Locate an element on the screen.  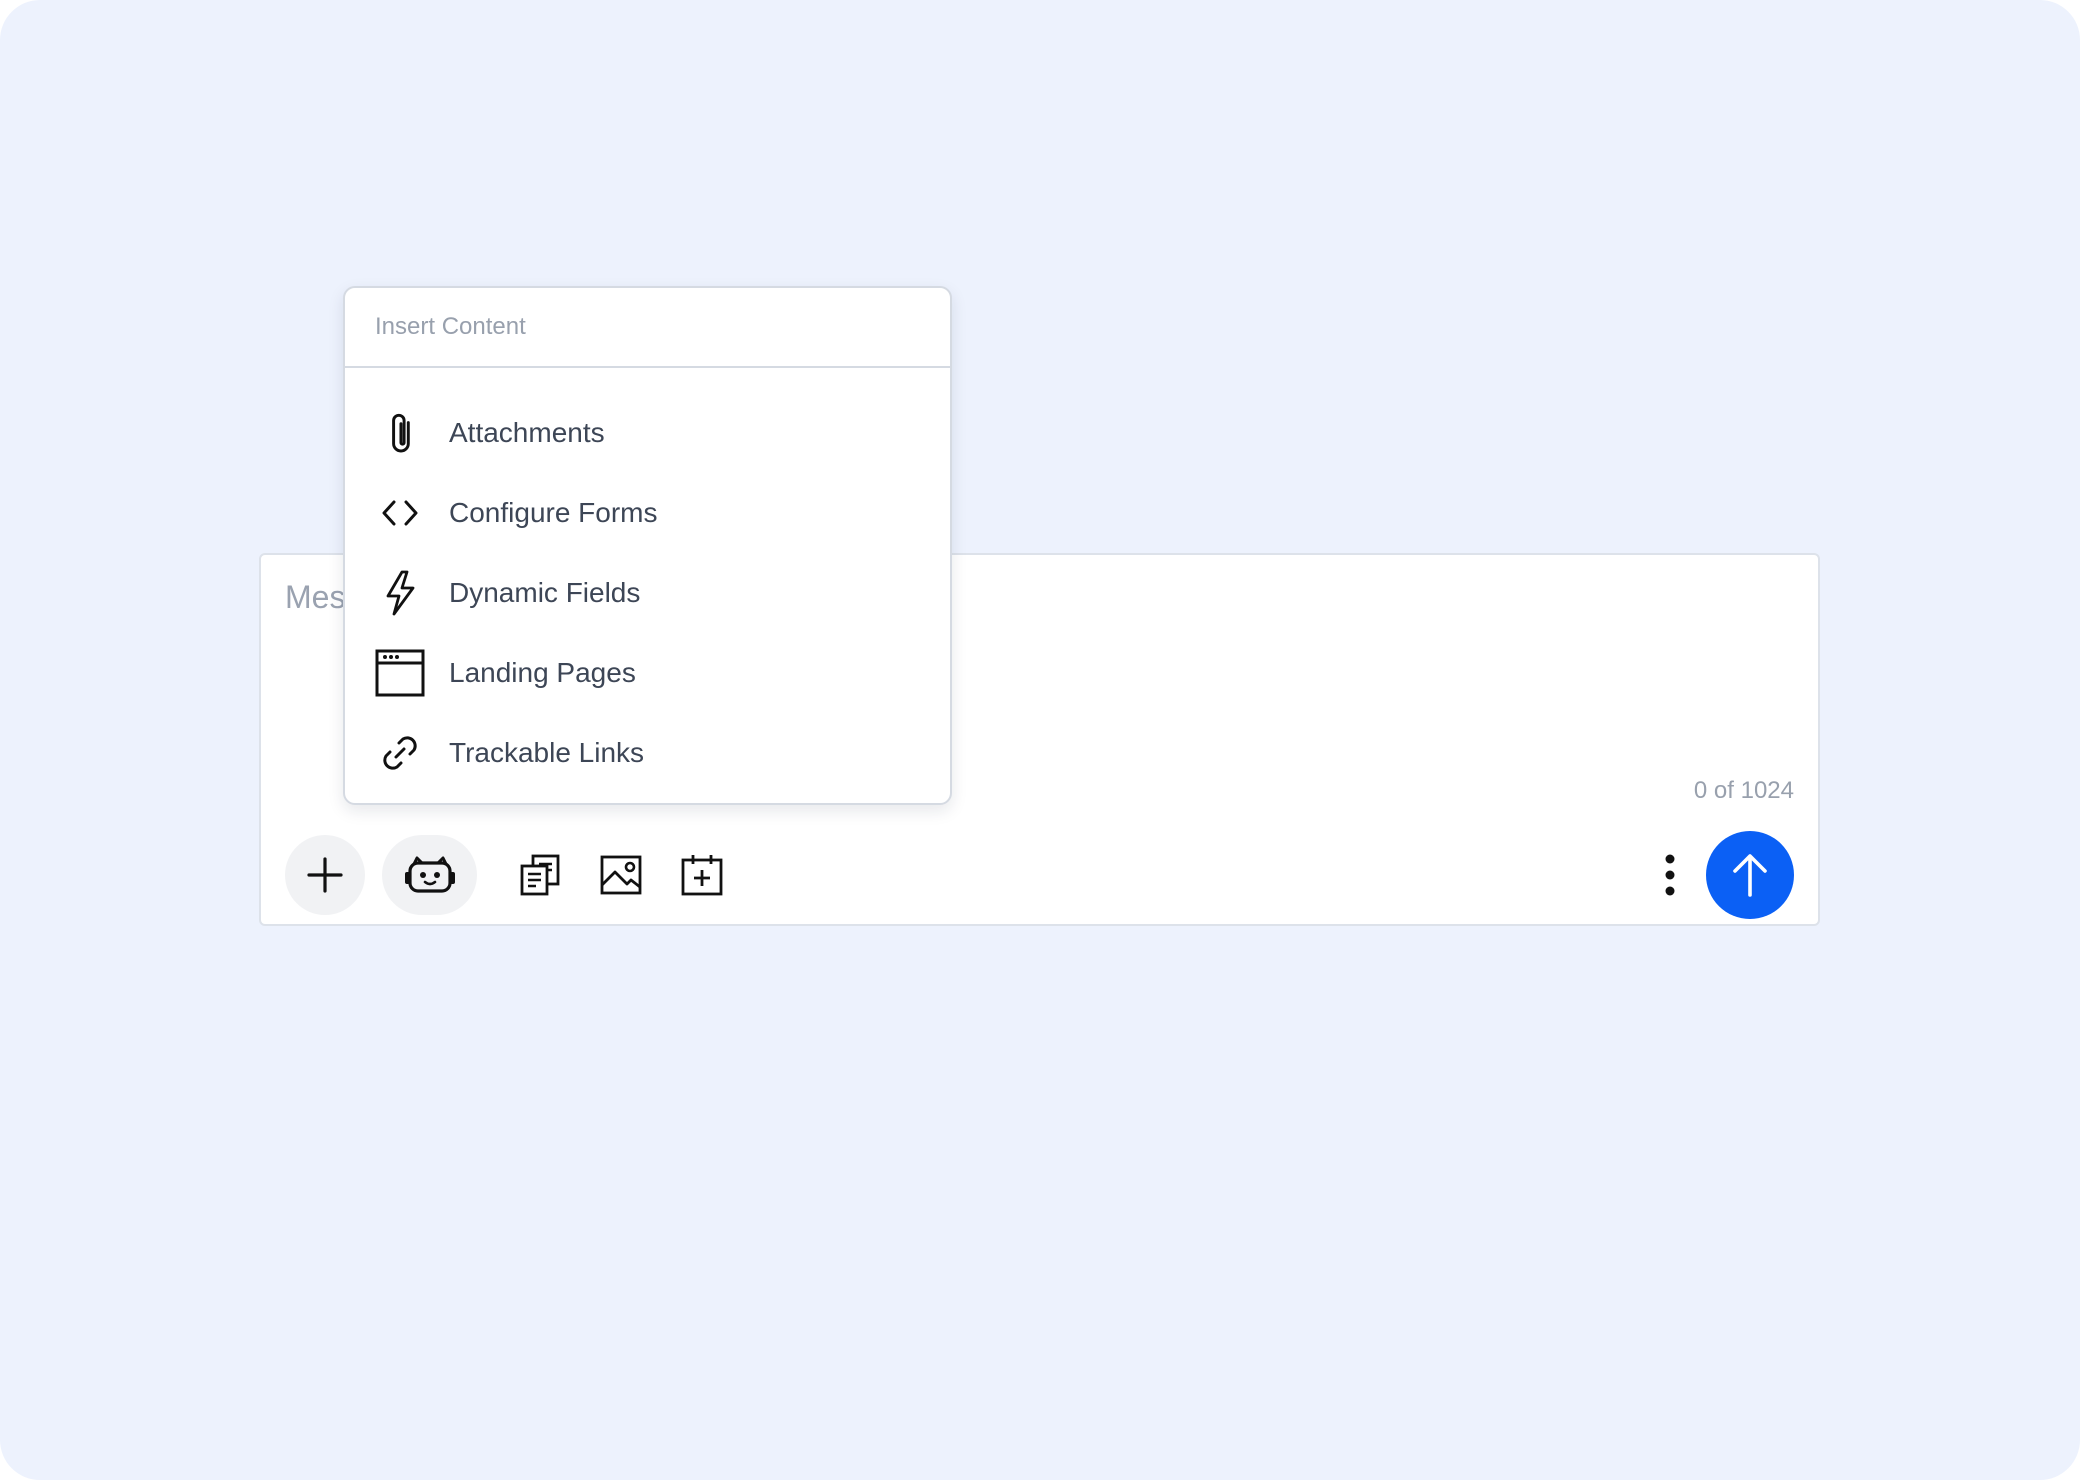
menu-item-label: Landing Pages is located at coordinates (542, 672).